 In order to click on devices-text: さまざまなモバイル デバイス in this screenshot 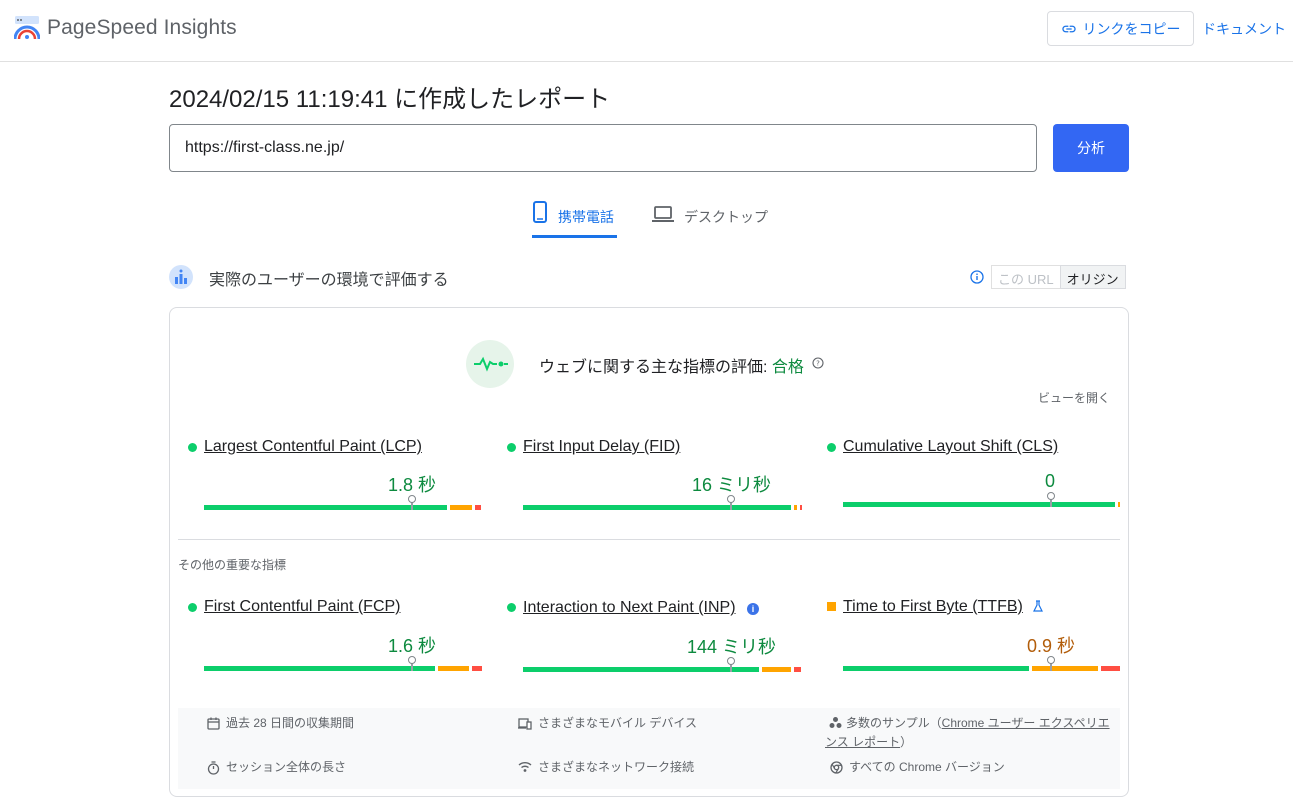, I will do `click(617, 723)`.